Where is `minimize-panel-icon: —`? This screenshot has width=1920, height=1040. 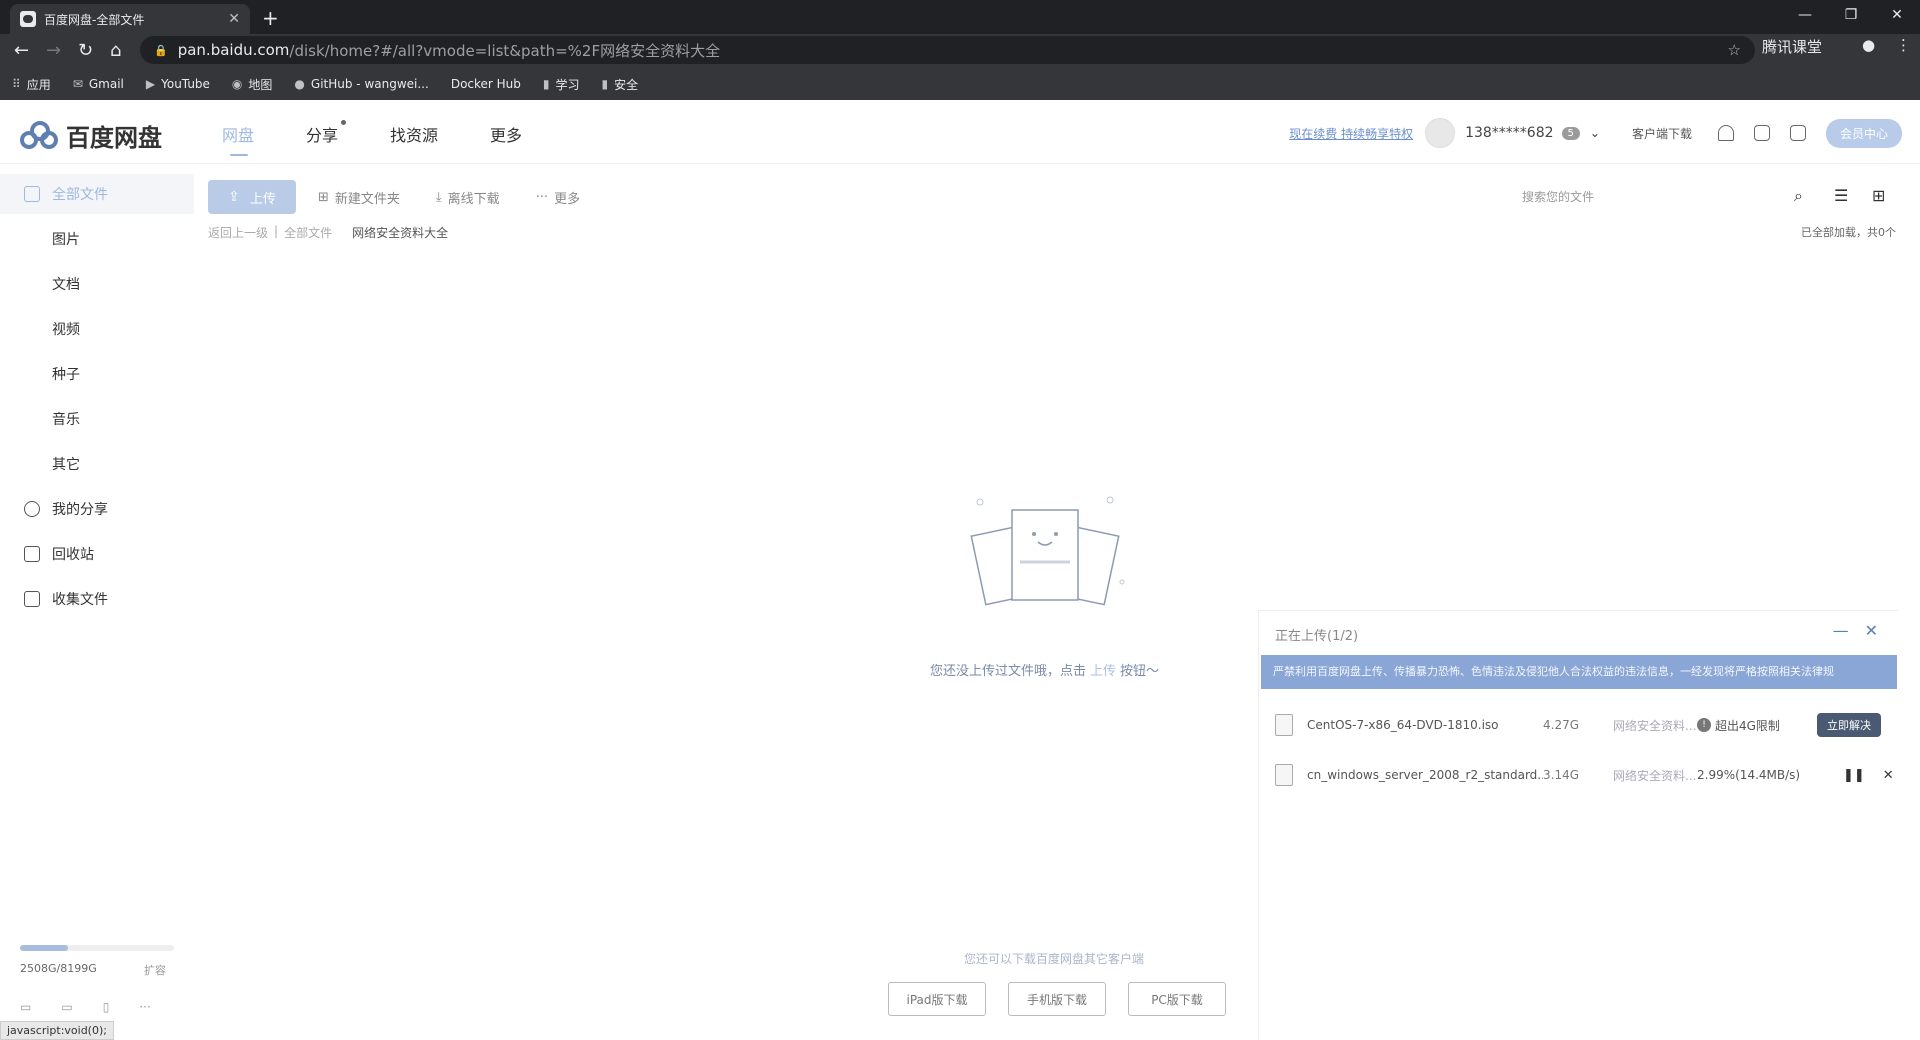 minimize-panel-icon: — is located at coordinates (1841, 630).